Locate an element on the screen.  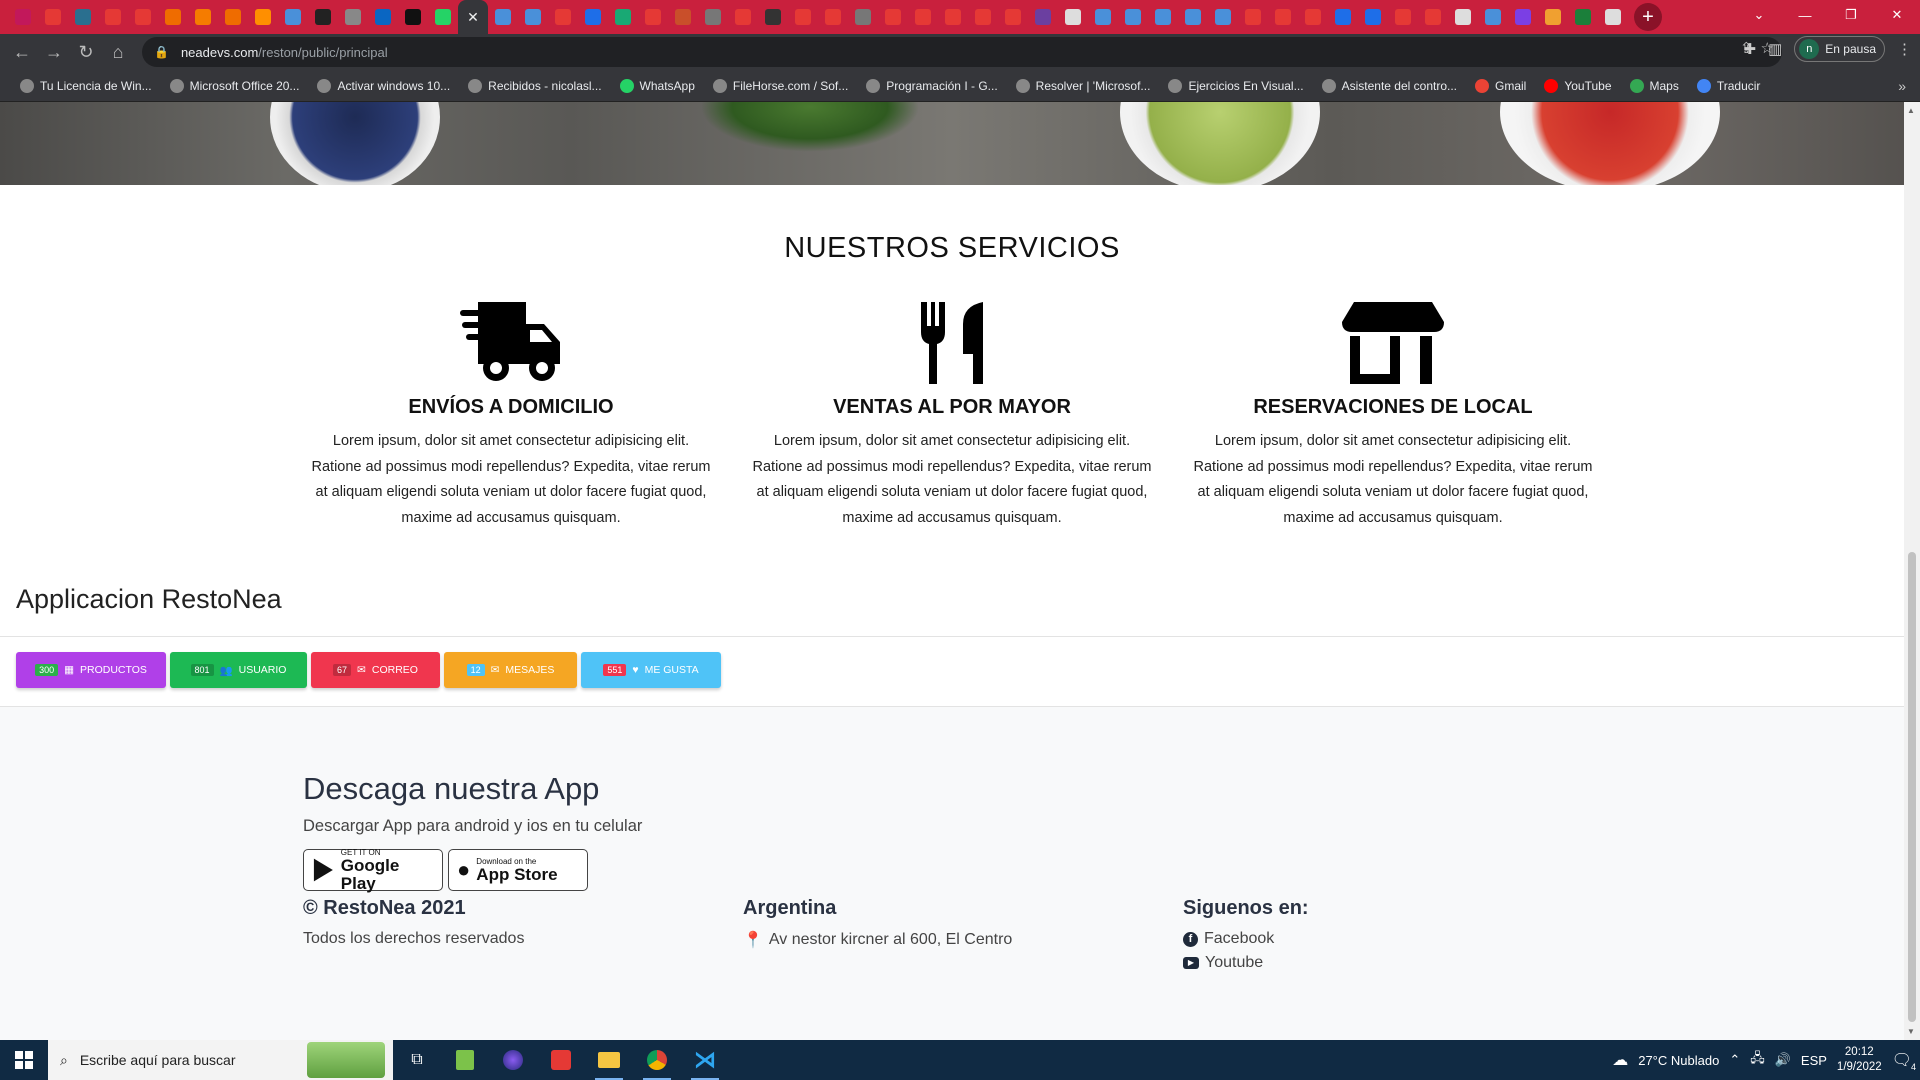
volume-icon: 🔊 is located at coordinates (1783, 1060).